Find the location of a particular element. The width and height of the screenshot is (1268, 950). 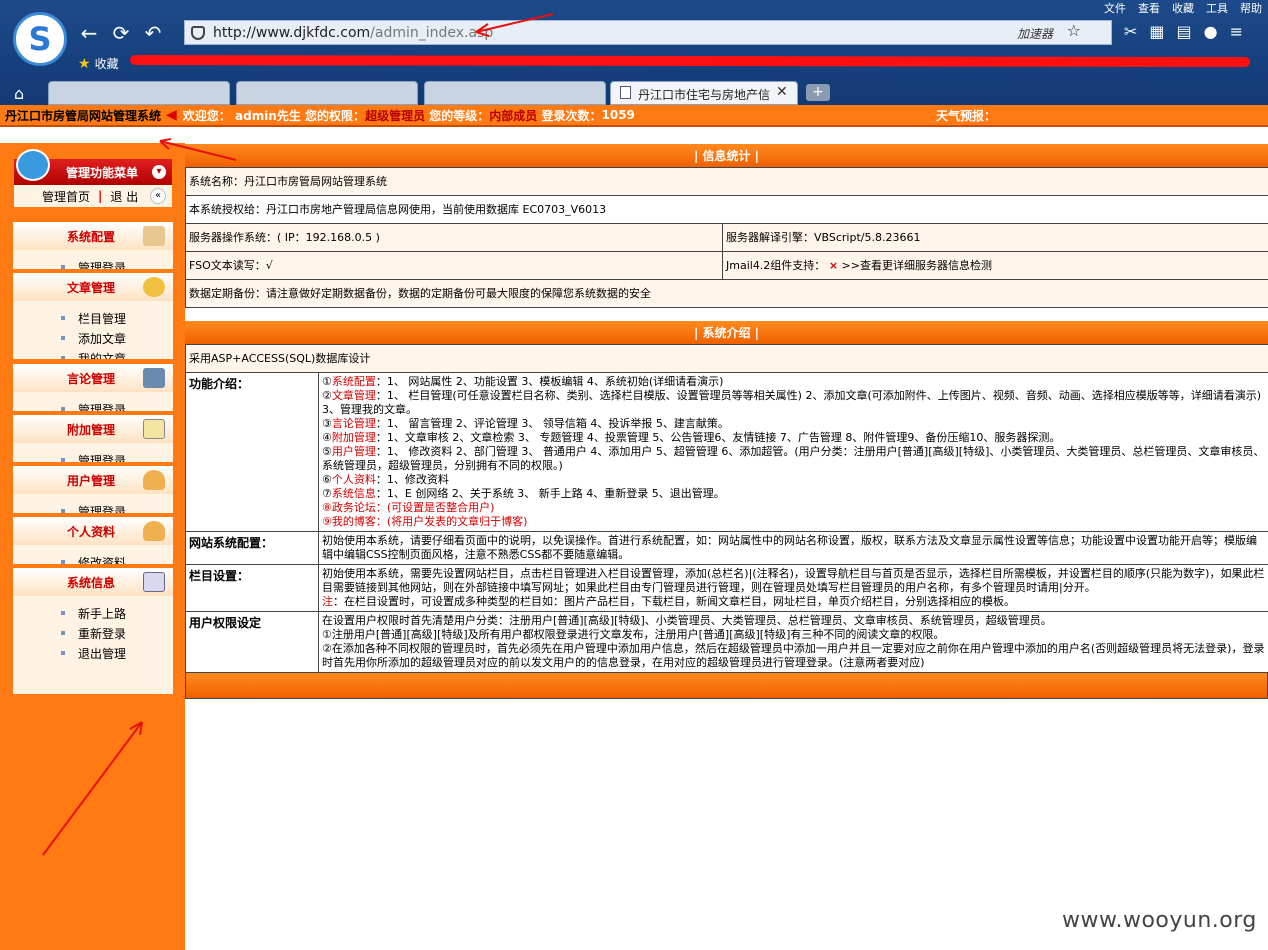

sidebar-item: 修改资料 is located at coordinates (117, 558).